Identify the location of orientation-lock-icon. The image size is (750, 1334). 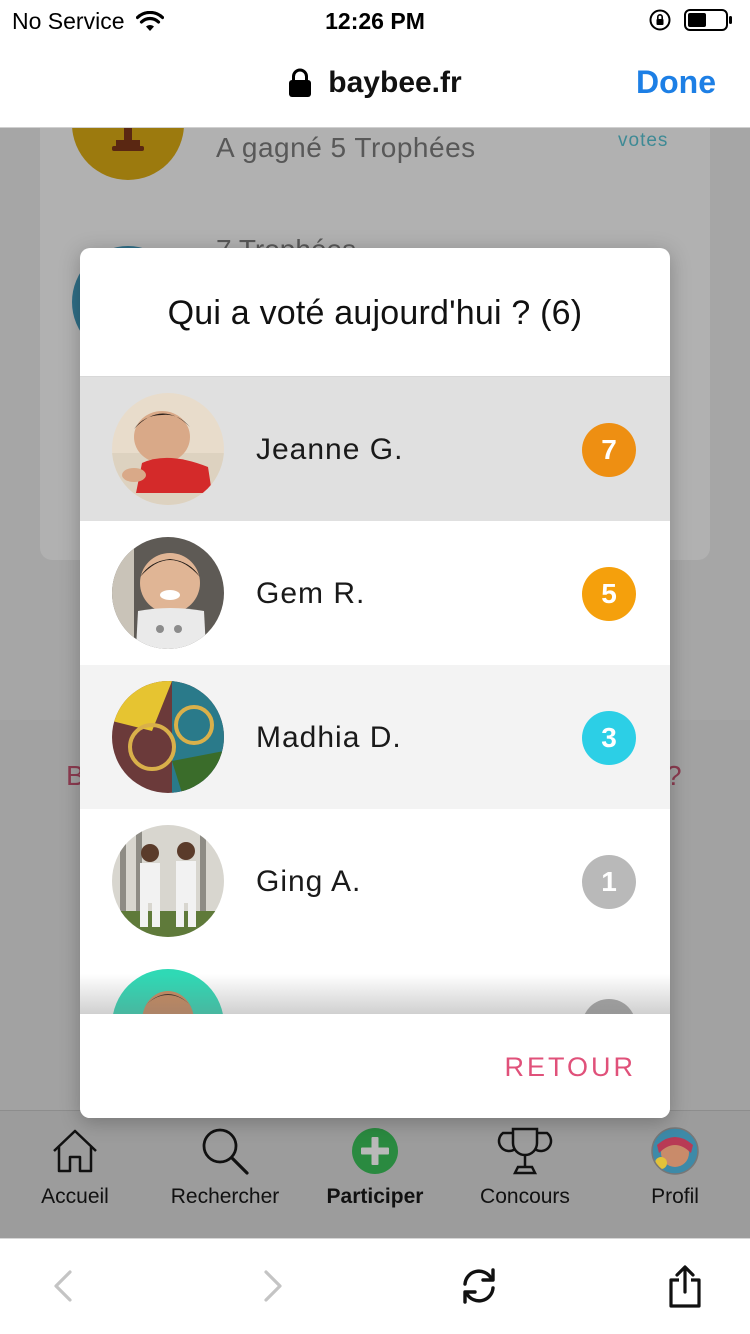
(660, 20).